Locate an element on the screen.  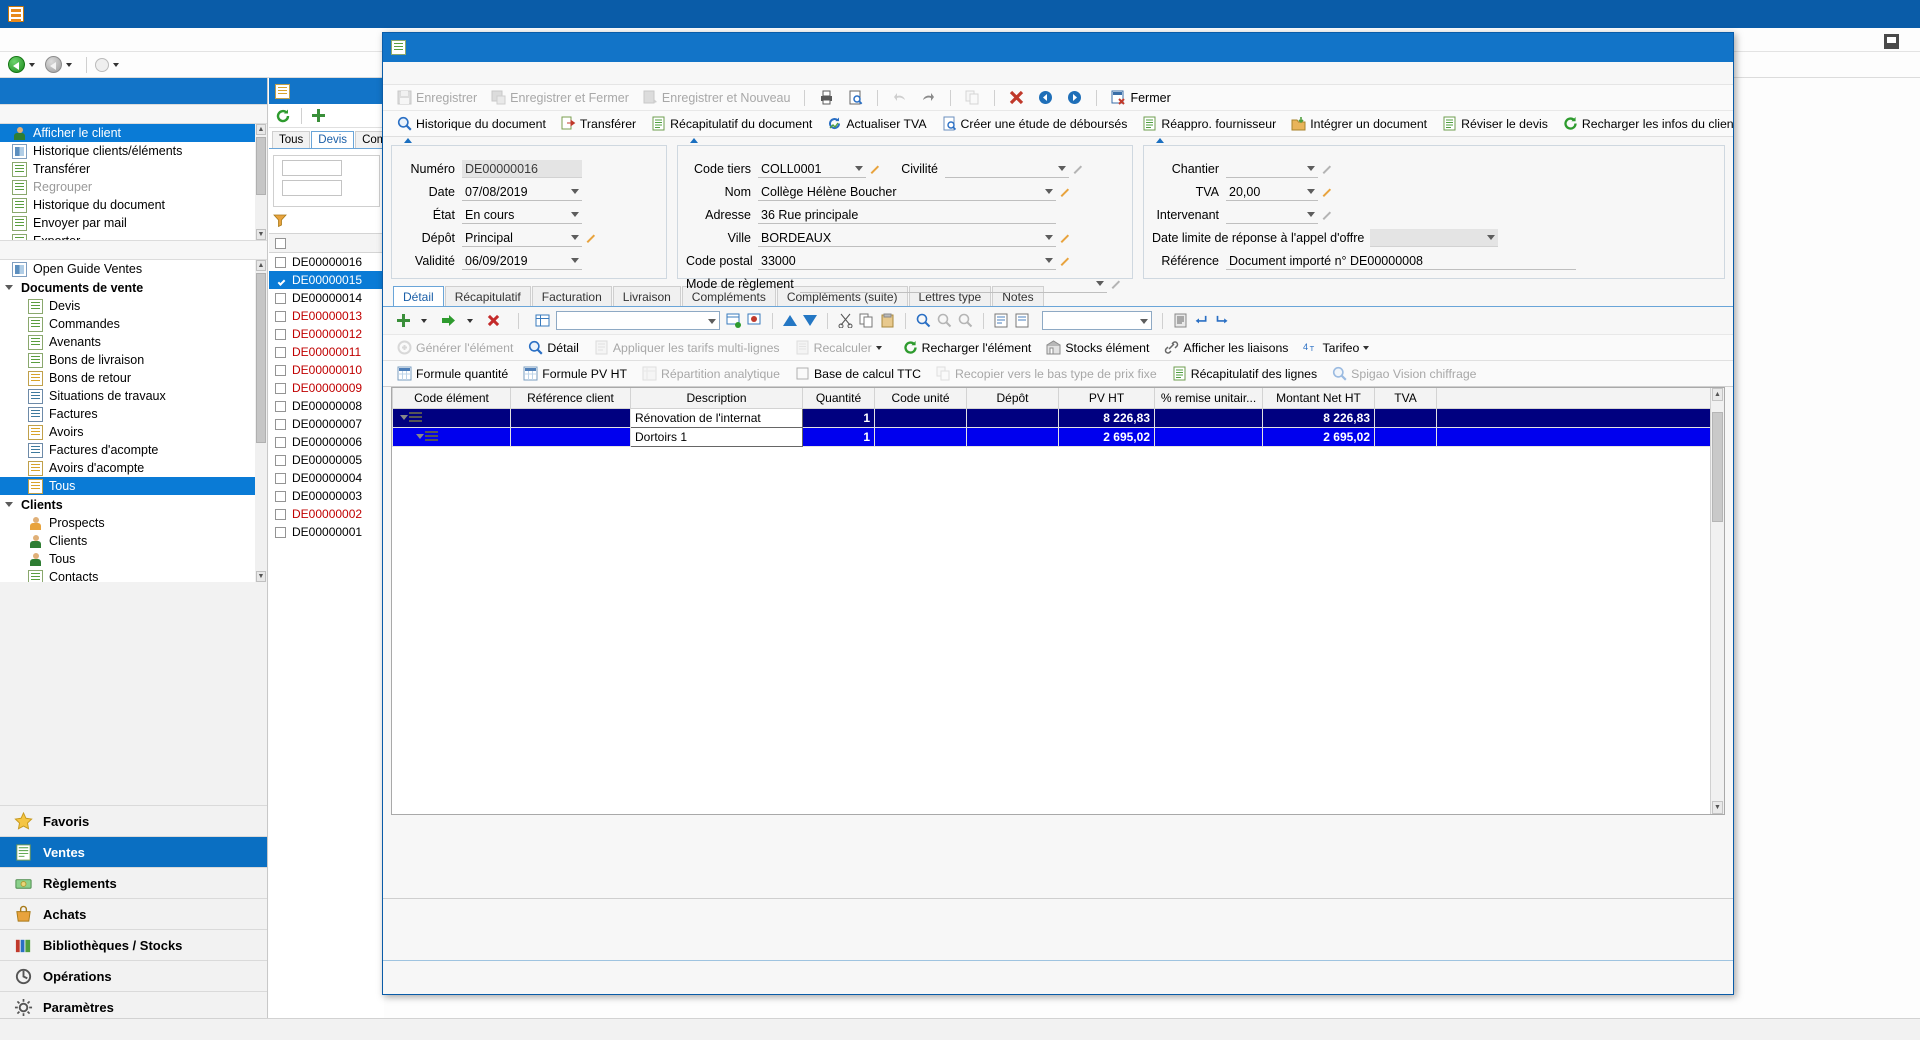
document-row: DE00000011 is located at coordinates (326, 352).